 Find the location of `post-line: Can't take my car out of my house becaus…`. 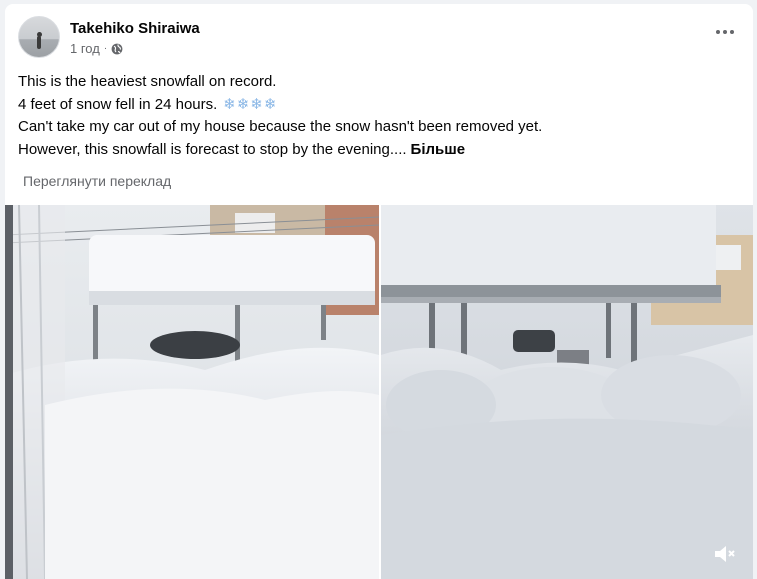

post-line: Can't take my car out of my house becaus… is located at coordinates (379, 127).